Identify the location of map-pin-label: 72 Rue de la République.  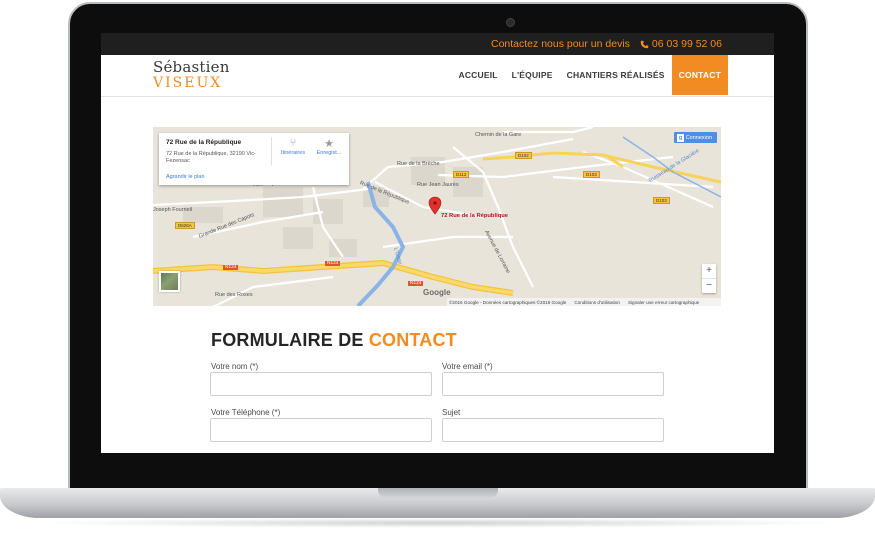
(474, 216).